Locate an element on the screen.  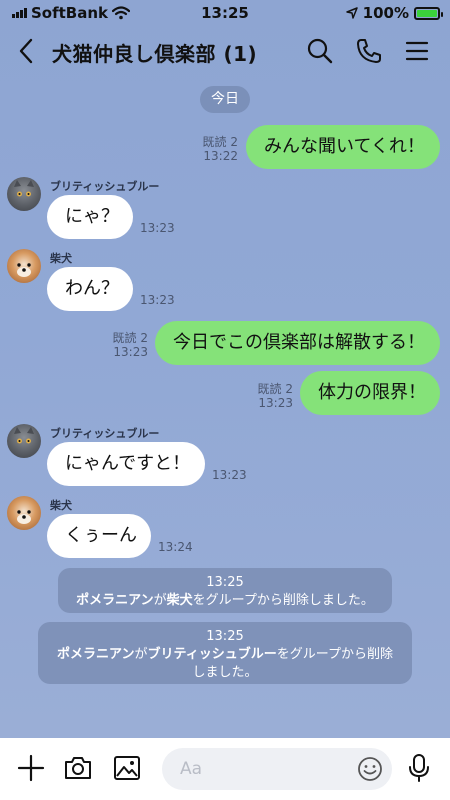
message-text: くぅーん is located at coordinates (101, 535).